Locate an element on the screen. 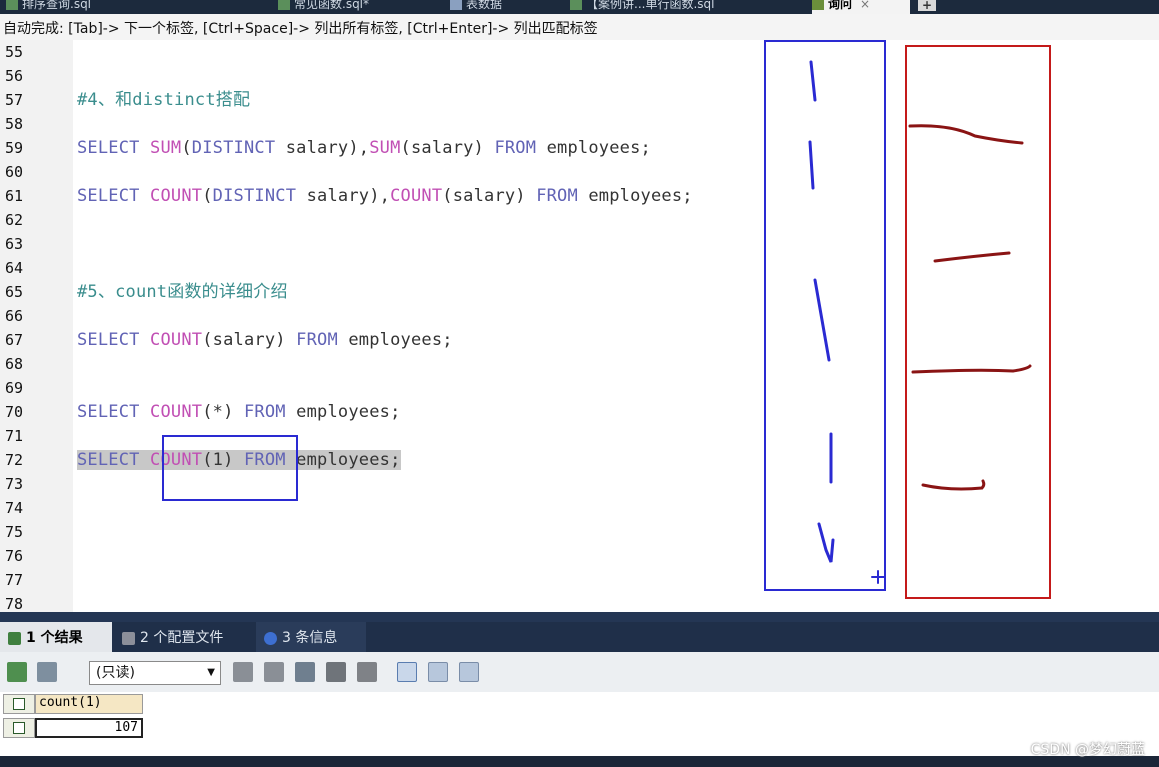 Image resolution: width=1159 pixels, height=767 pixels. tab-label: 1 个结果 is located at coordinates (54, 638).